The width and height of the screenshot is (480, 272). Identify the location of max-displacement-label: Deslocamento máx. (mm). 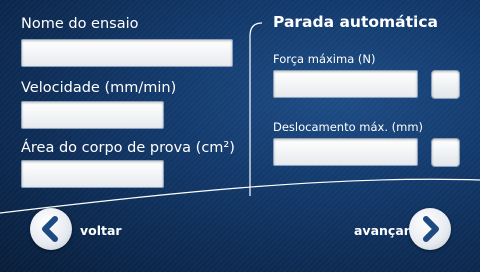
(348, 127).